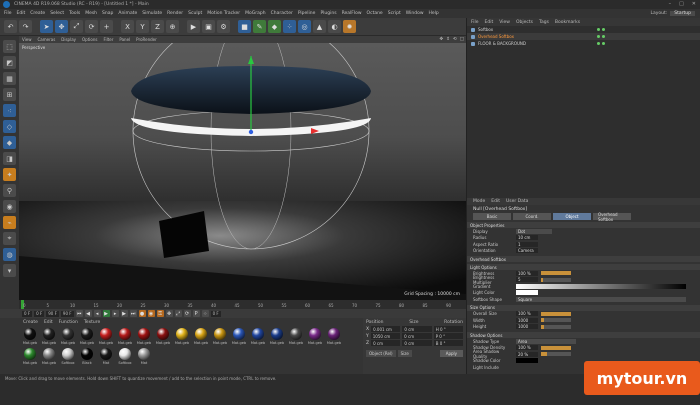  What do you see at coordinates (681, 4) in the screenshot?
I see `maximize-icon: □` at bounding box center [681, 4].